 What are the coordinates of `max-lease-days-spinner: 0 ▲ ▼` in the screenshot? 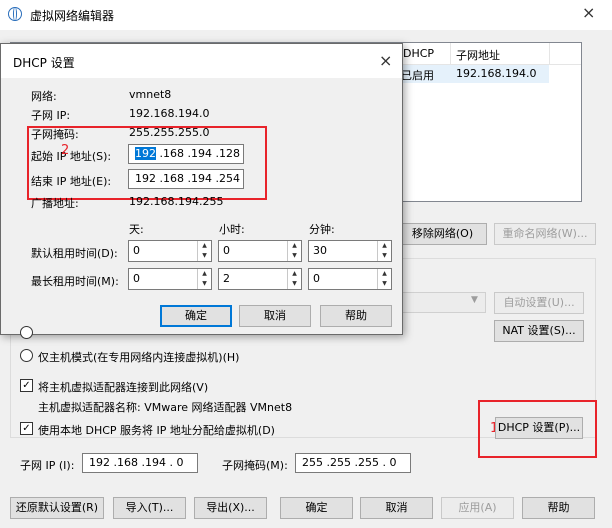 It's located at (170, 279).